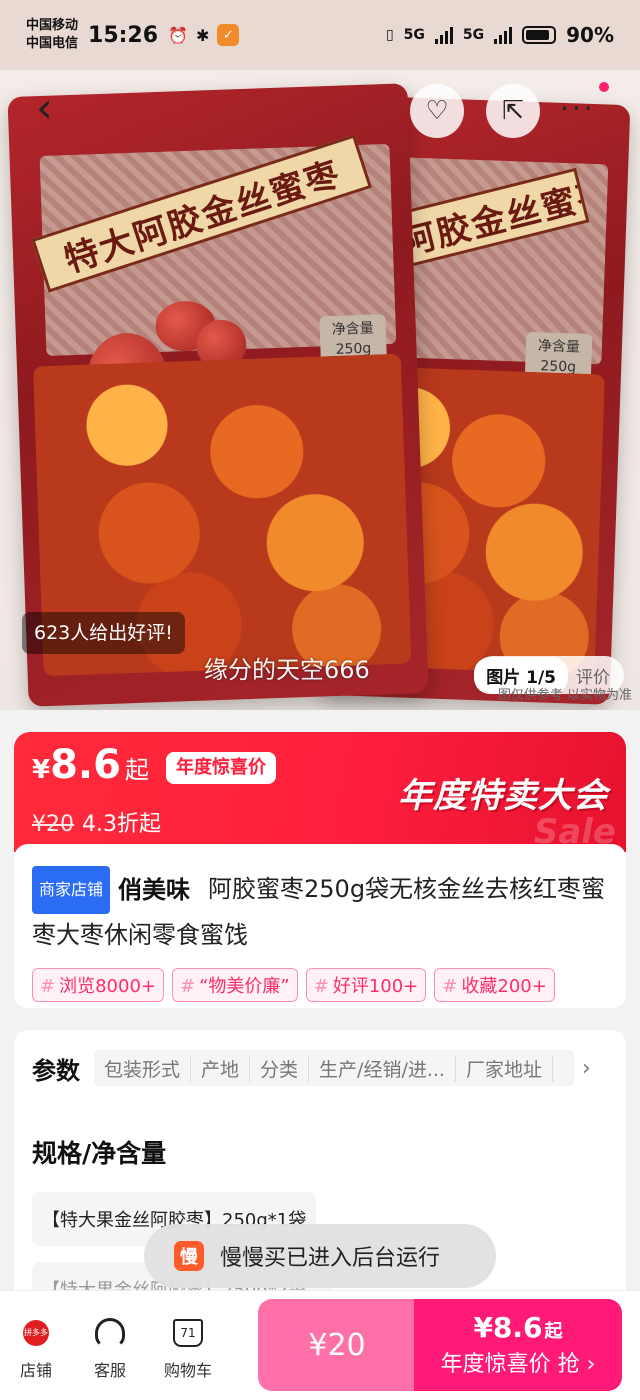 The image size is (640, 1400). Describe the element at coordinates (221, 1068) in the screenshot. I see `param-item: 产地` at that location.